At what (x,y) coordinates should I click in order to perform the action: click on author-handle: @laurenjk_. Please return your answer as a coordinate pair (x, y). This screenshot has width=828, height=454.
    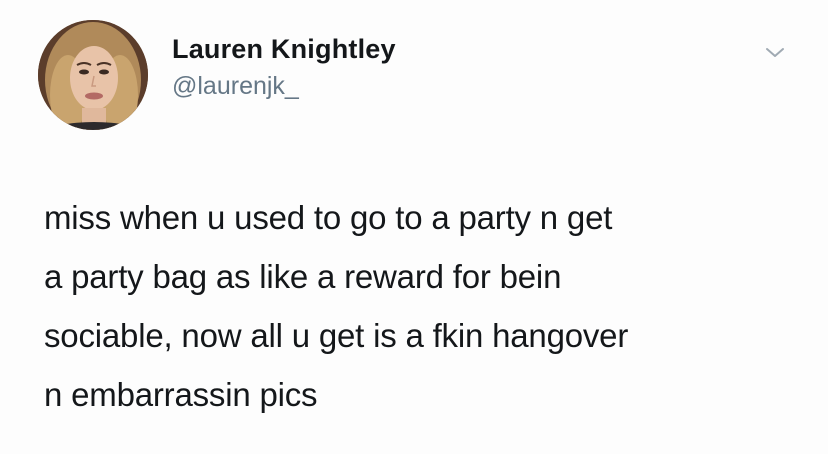
    Looking at the image, I should click on (284, 86).